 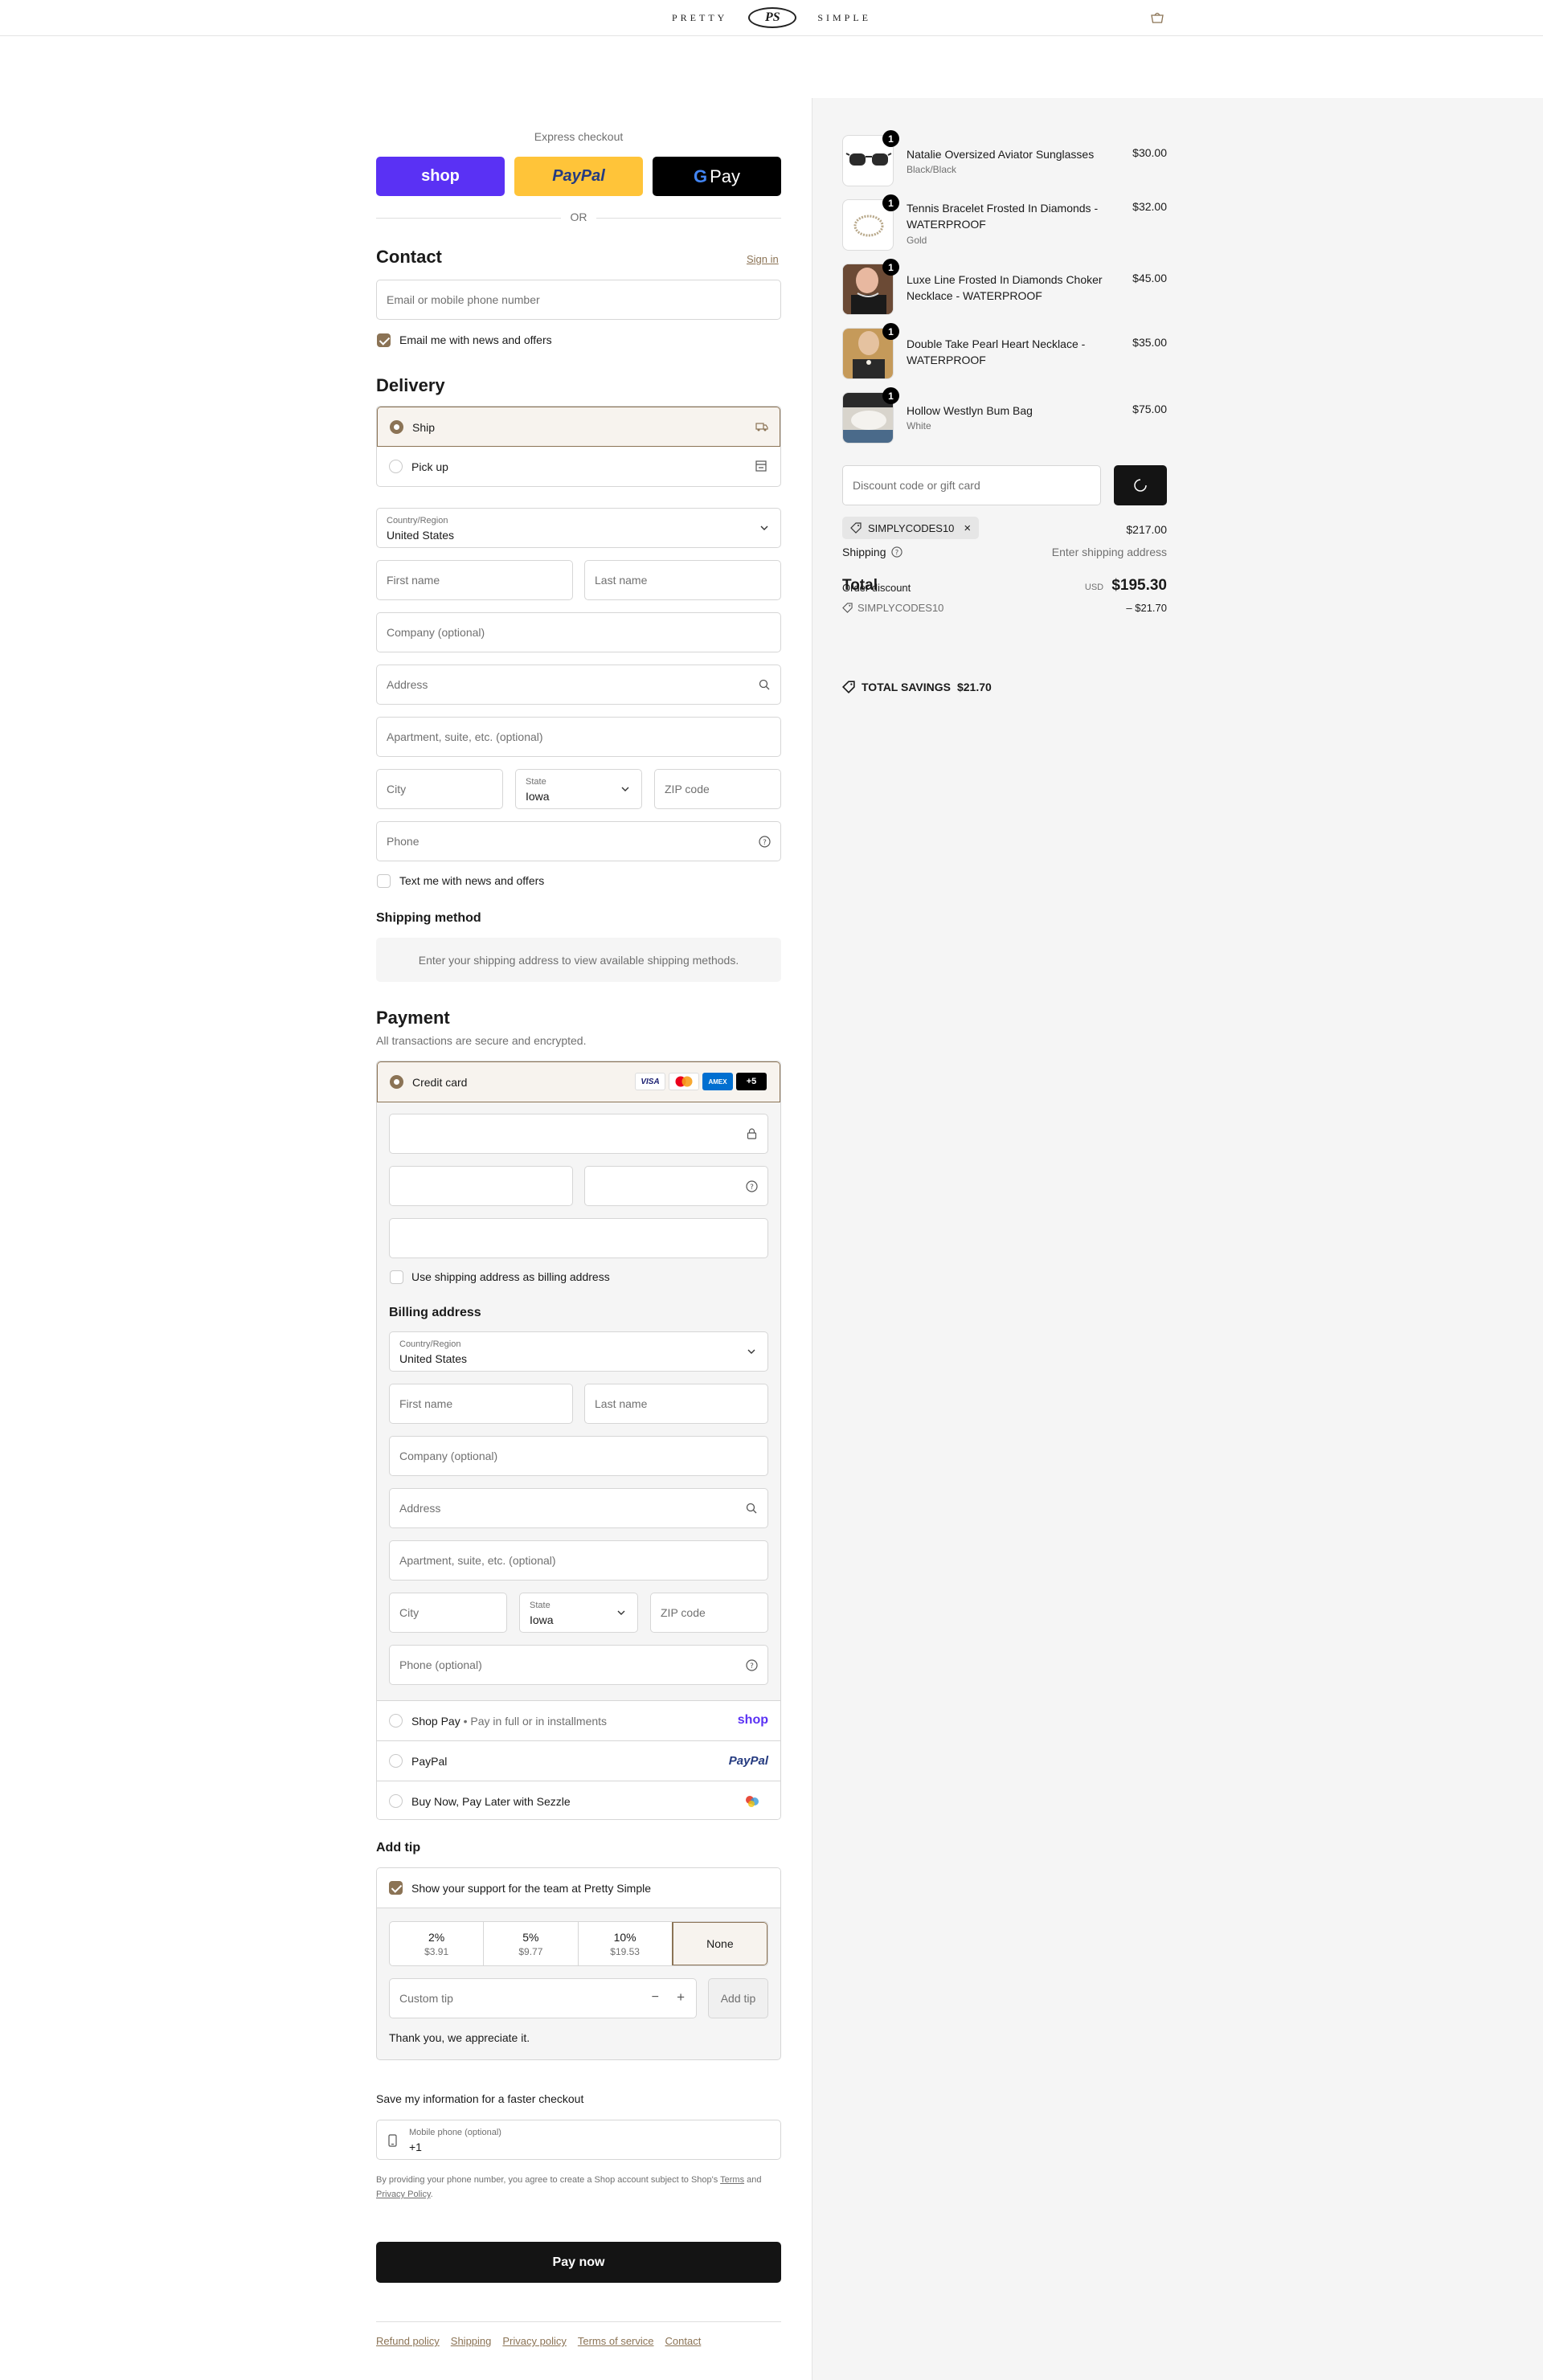 What do you see at coordinates (763, 259) in the screenshot?
I see `sign-in-link: Sign in` at bounding box center [763, 259].